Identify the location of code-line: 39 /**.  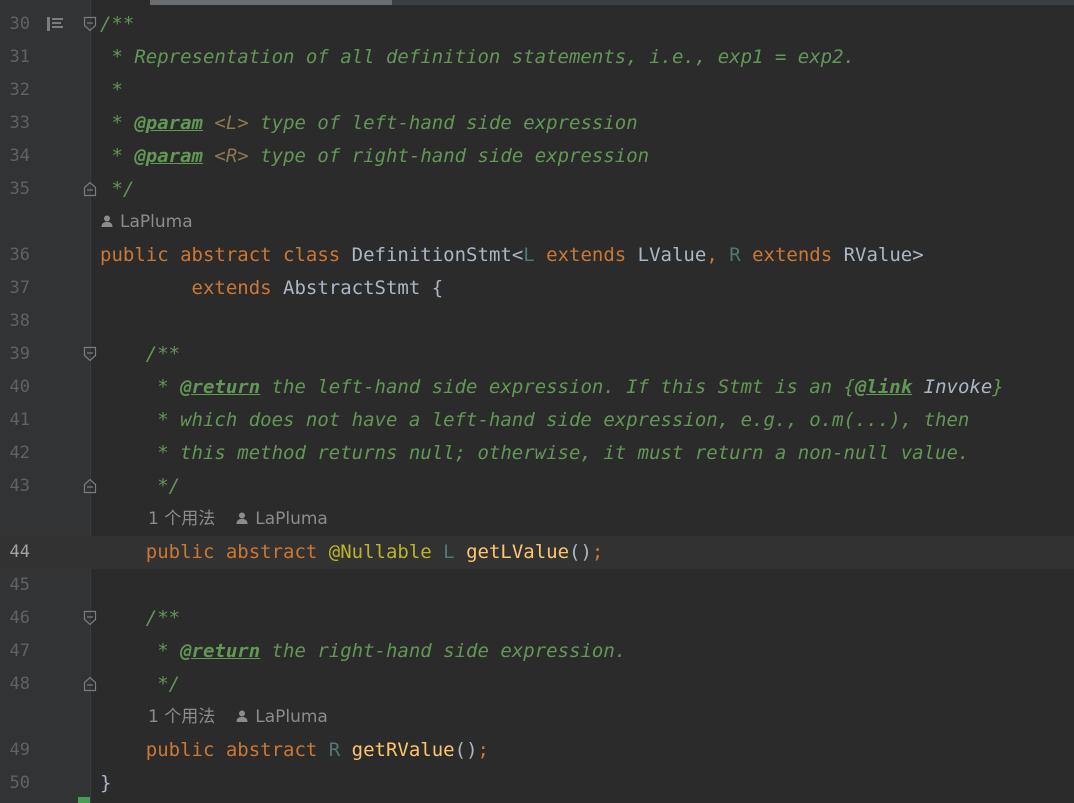
(537, 354).